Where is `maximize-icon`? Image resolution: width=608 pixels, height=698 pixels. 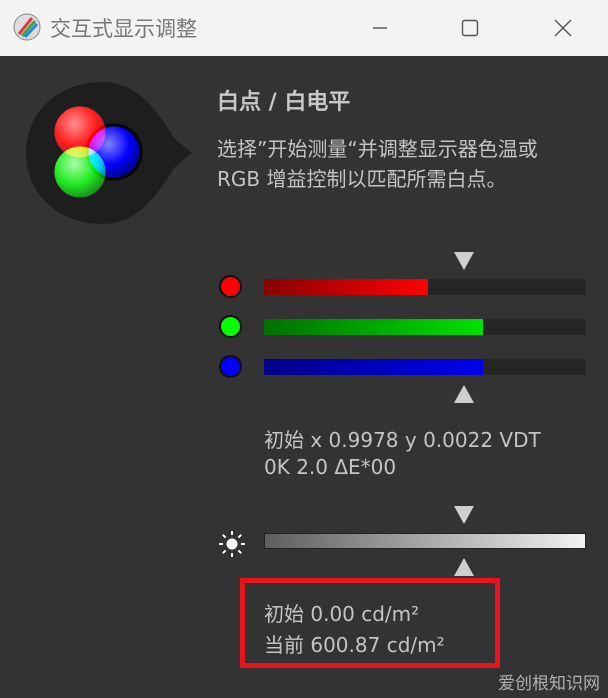
maximize-icon is located at coordinates (470, 28).